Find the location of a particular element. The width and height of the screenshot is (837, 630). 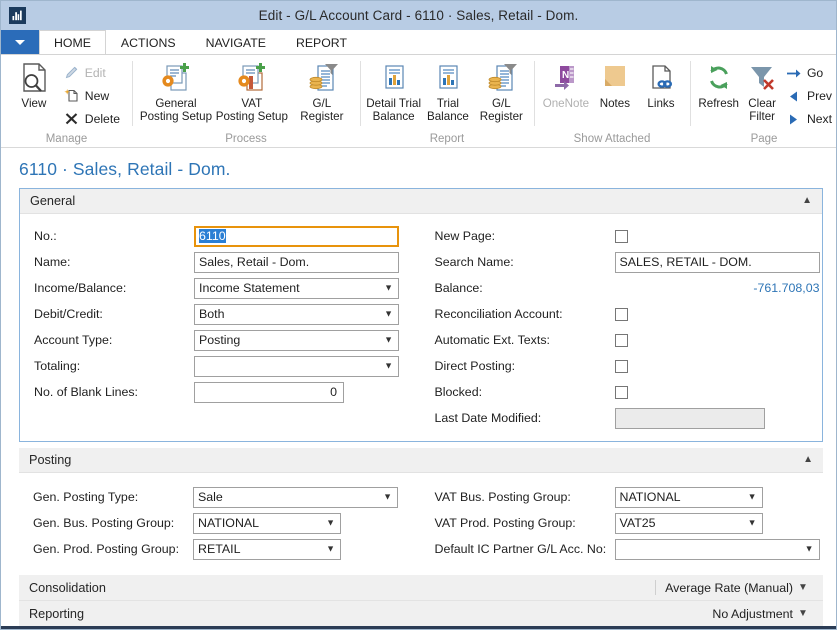

refresh-button: Refresh is located at coordinates (718, 84).